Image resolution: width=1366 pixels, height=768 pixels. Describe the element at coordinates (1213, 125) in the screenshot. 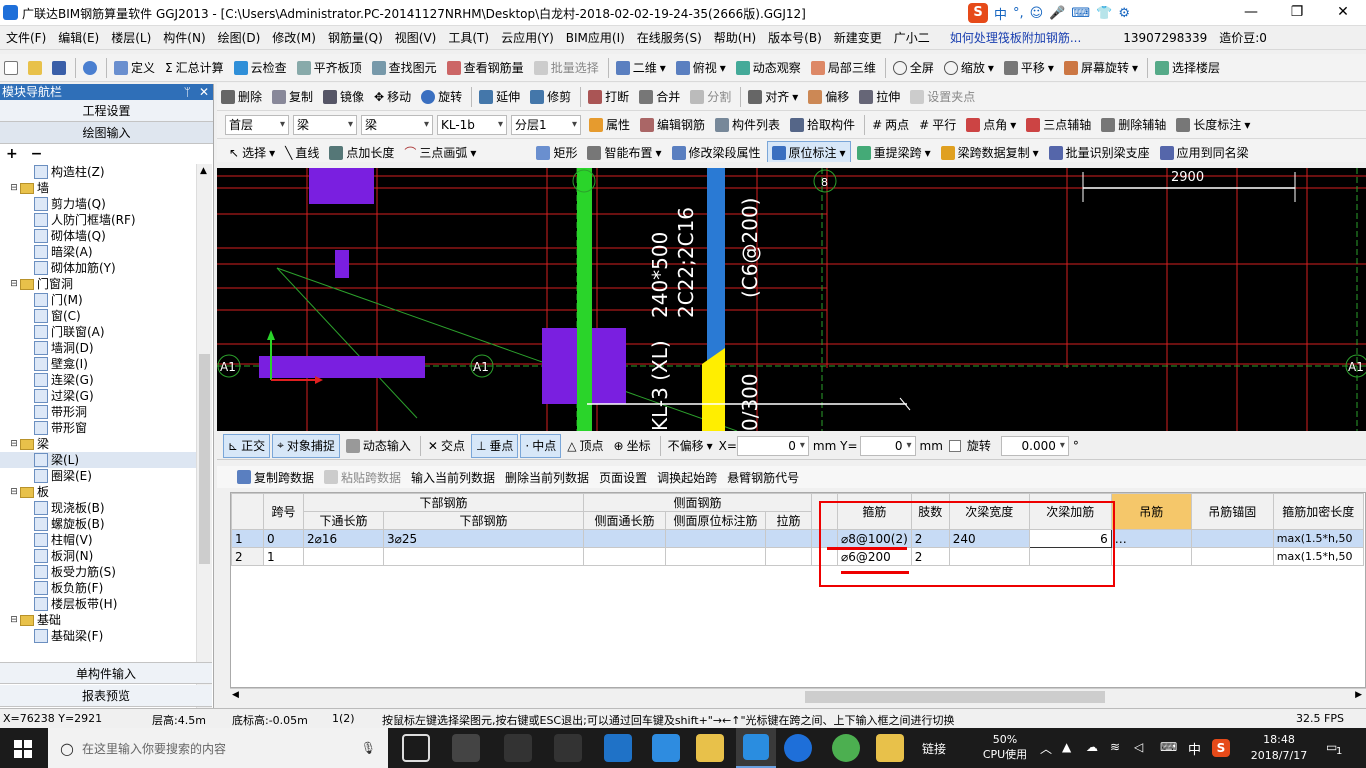

I see `length-dim-dropdown: 长度标注 ▾` at that location.